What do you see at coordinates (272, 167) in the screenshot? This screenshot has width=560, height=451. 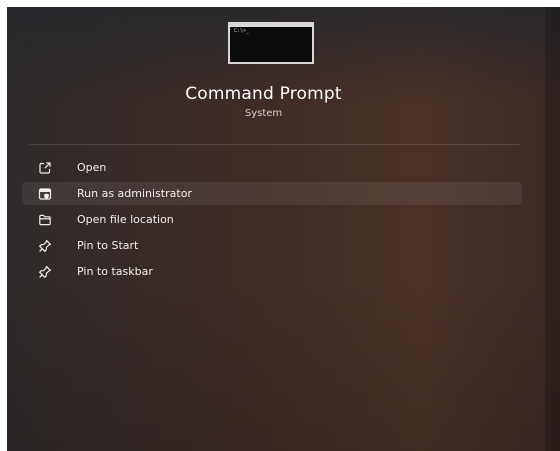 I see `menu-item-open: Open` at bounding box center [272, 167].